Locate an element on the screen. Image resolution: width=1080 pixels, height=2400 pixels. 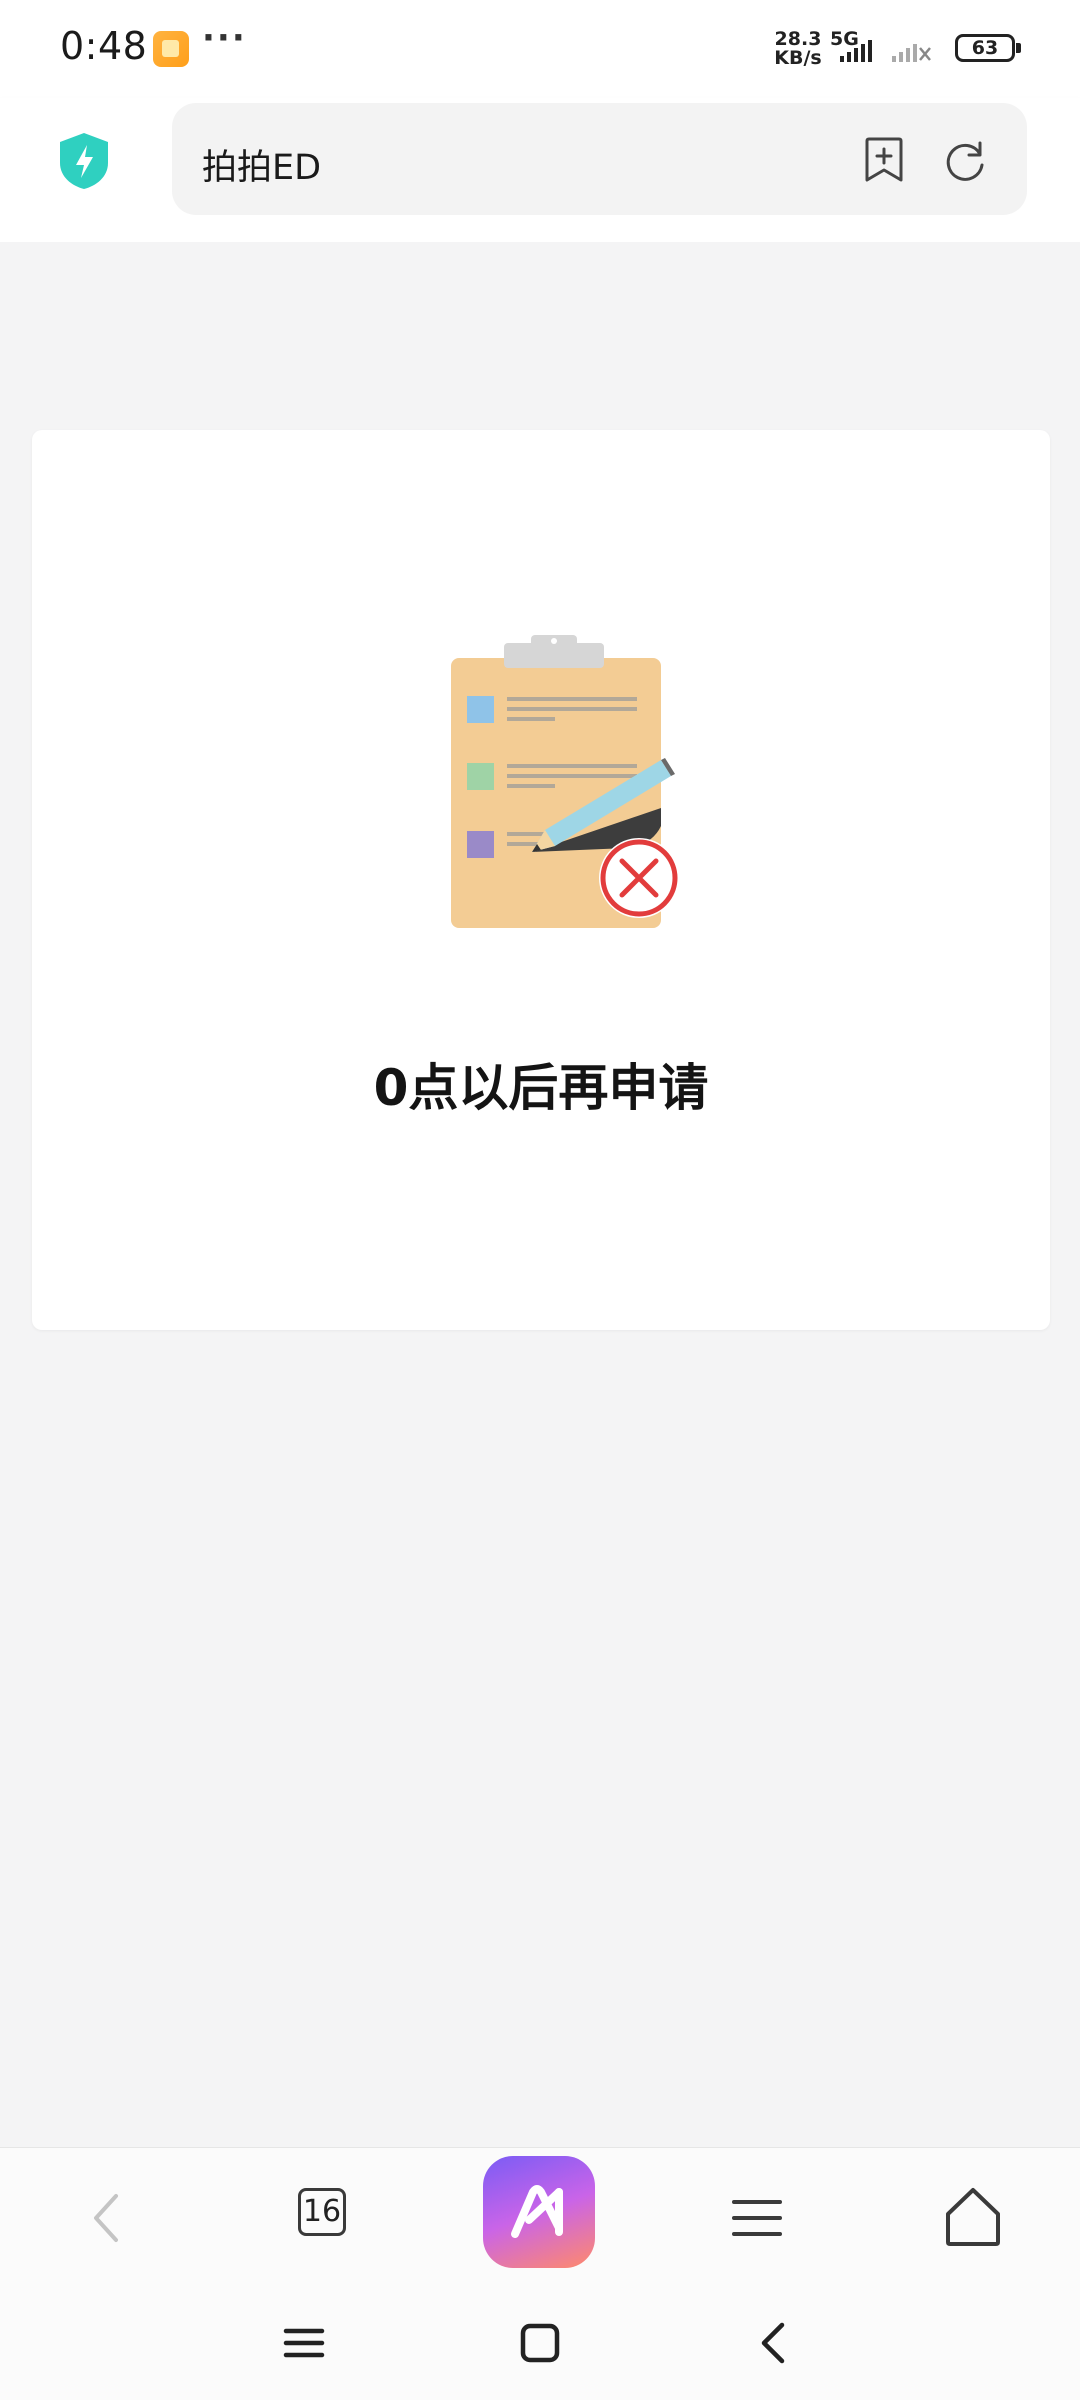
tabs-button: 16 is located at coordinates (322, 2212).